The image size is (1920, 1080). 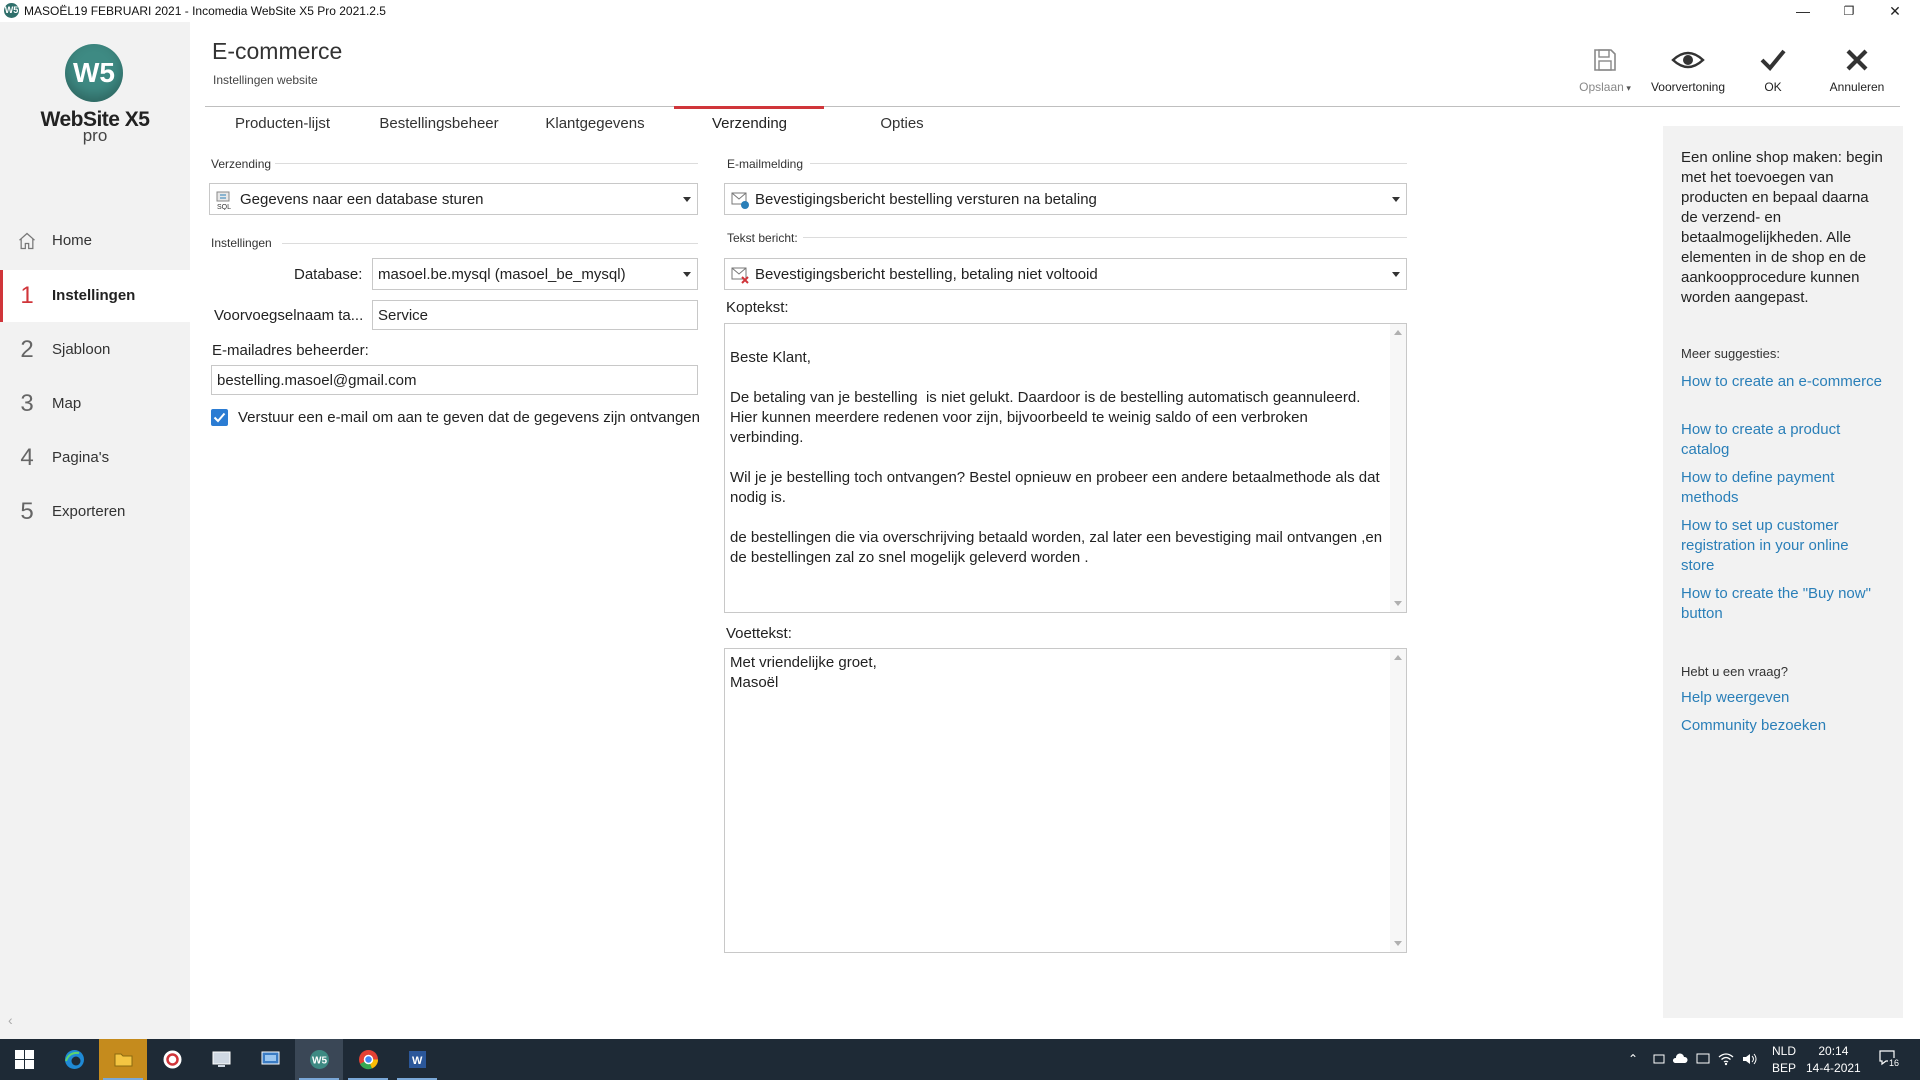 I want to click on taskbar-app-monitor, so click(x=221, y=1059).